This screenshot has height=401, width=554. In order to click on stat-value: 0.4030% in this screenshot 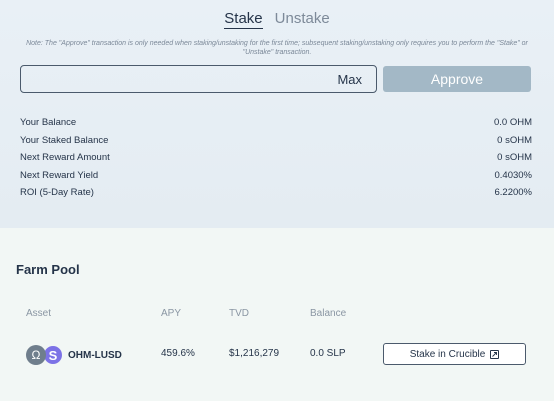, I will do `click(513, 175)`.